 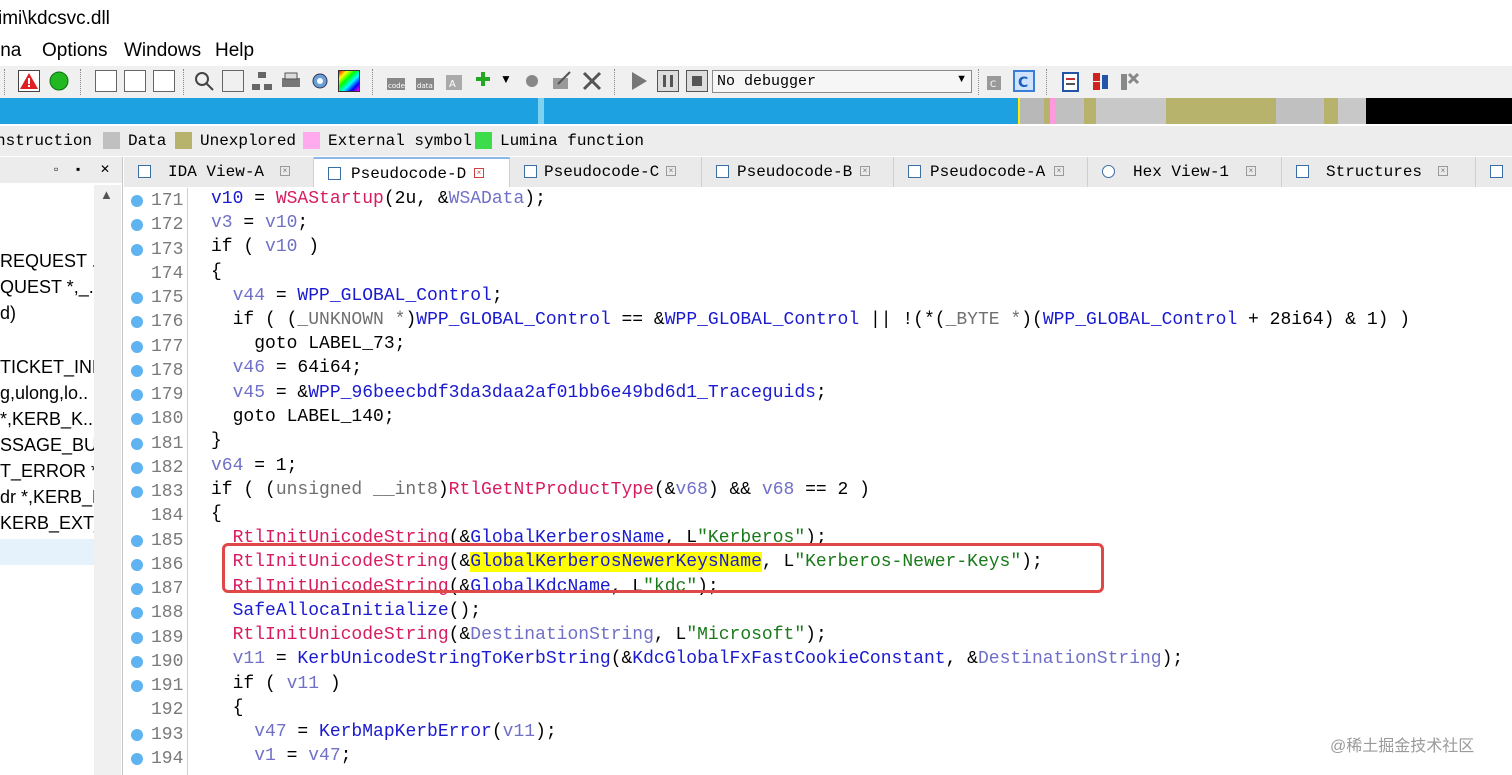 What do you see at coordinates (155, 250) in the screenshot?
I see `line-number-row: 173` at bounding box center [155, 250].